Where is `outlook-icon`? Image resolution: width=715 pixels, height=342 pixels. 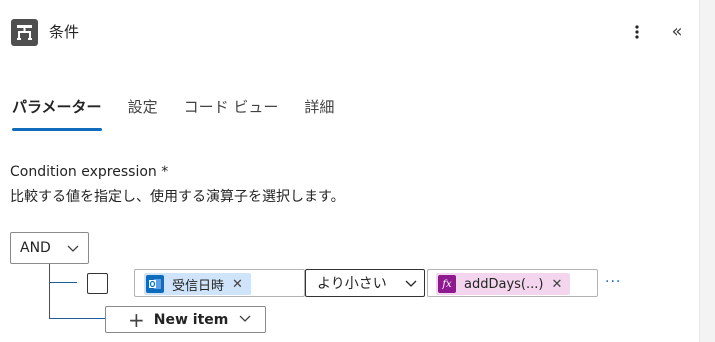
outlook-icon is located at coordinates (155, 284).